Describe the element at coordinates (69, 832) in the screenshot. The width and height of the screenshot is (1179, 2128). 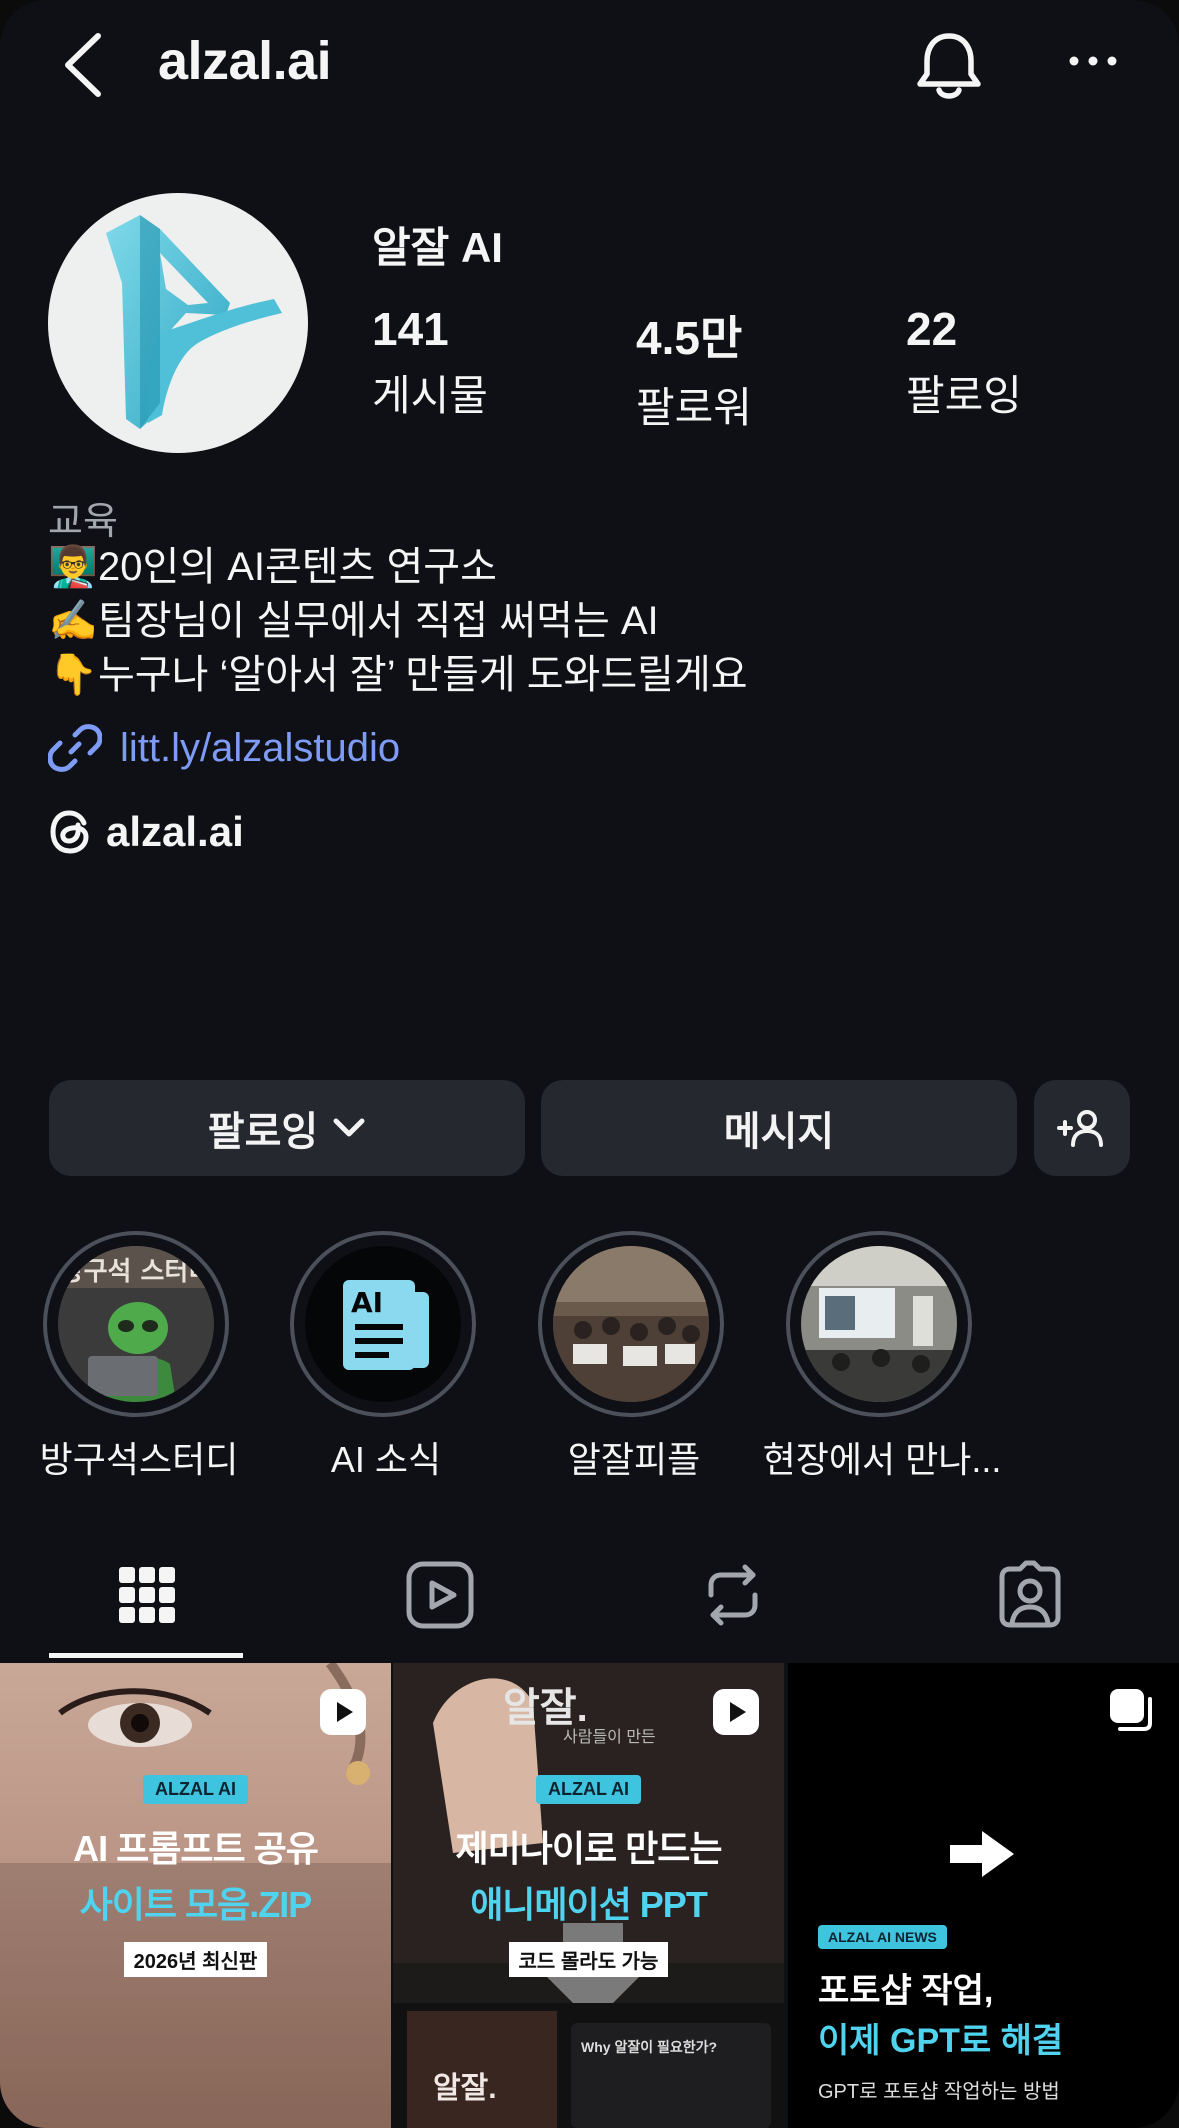
I see `threads-icon` at that location.